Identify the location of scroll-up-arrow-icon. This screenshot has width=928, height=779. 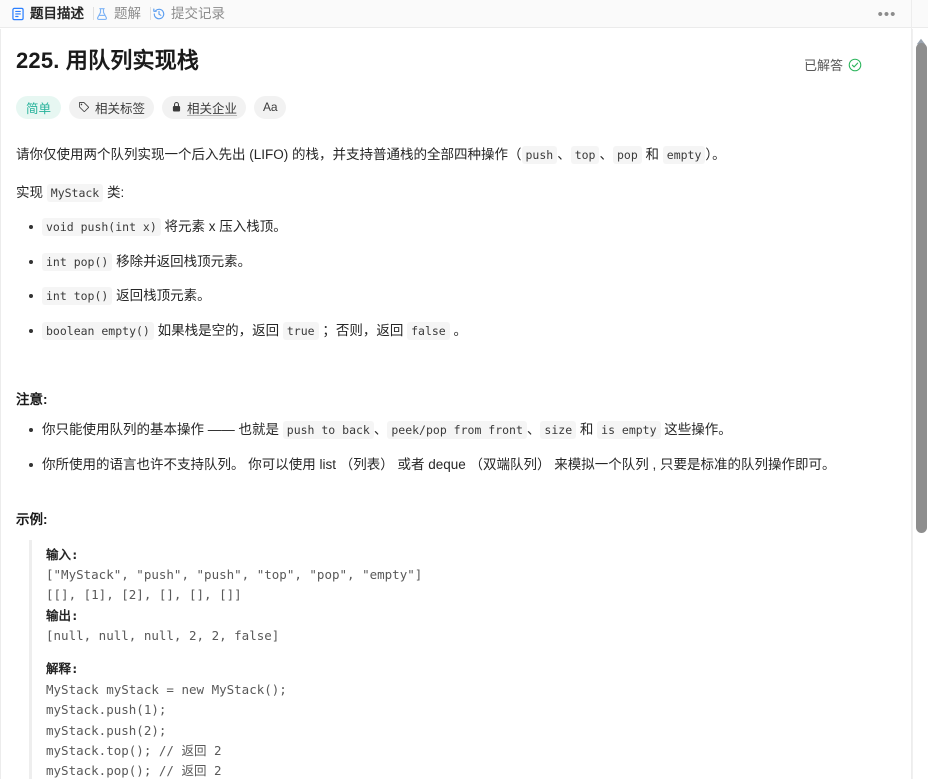
(921, 38).